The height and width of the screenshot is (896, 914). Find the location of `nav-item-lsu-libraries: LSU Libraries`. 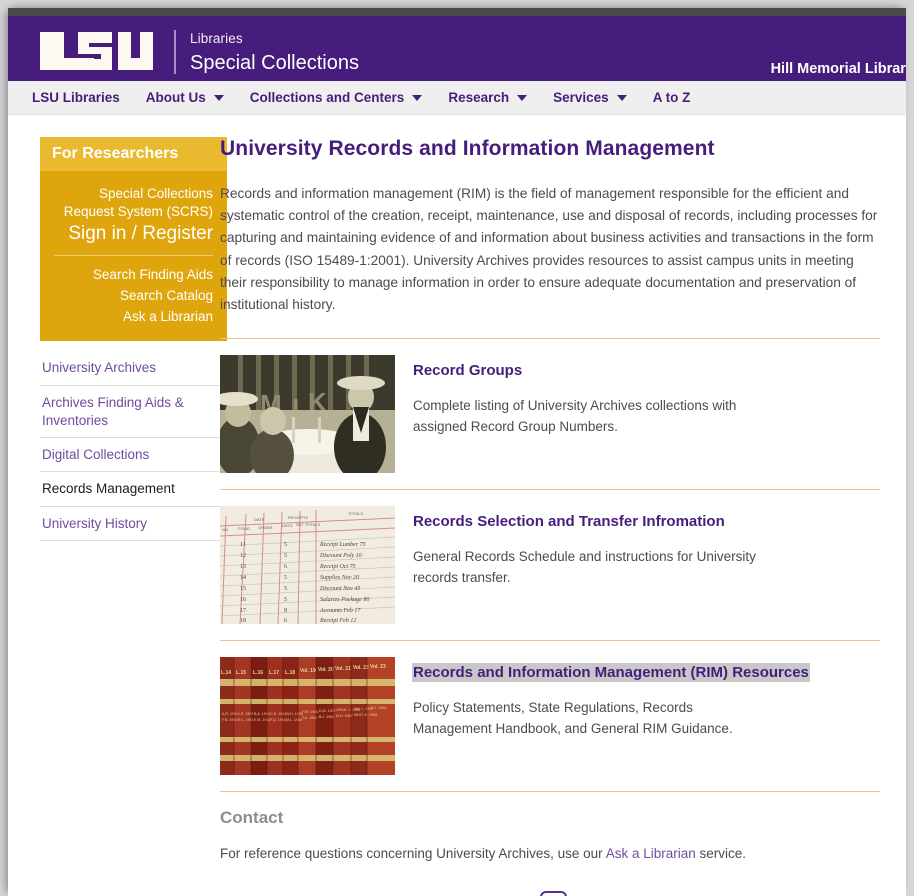

nav-item-lsu-libraries: LSU Libraries is located at coordinates (76, 97).